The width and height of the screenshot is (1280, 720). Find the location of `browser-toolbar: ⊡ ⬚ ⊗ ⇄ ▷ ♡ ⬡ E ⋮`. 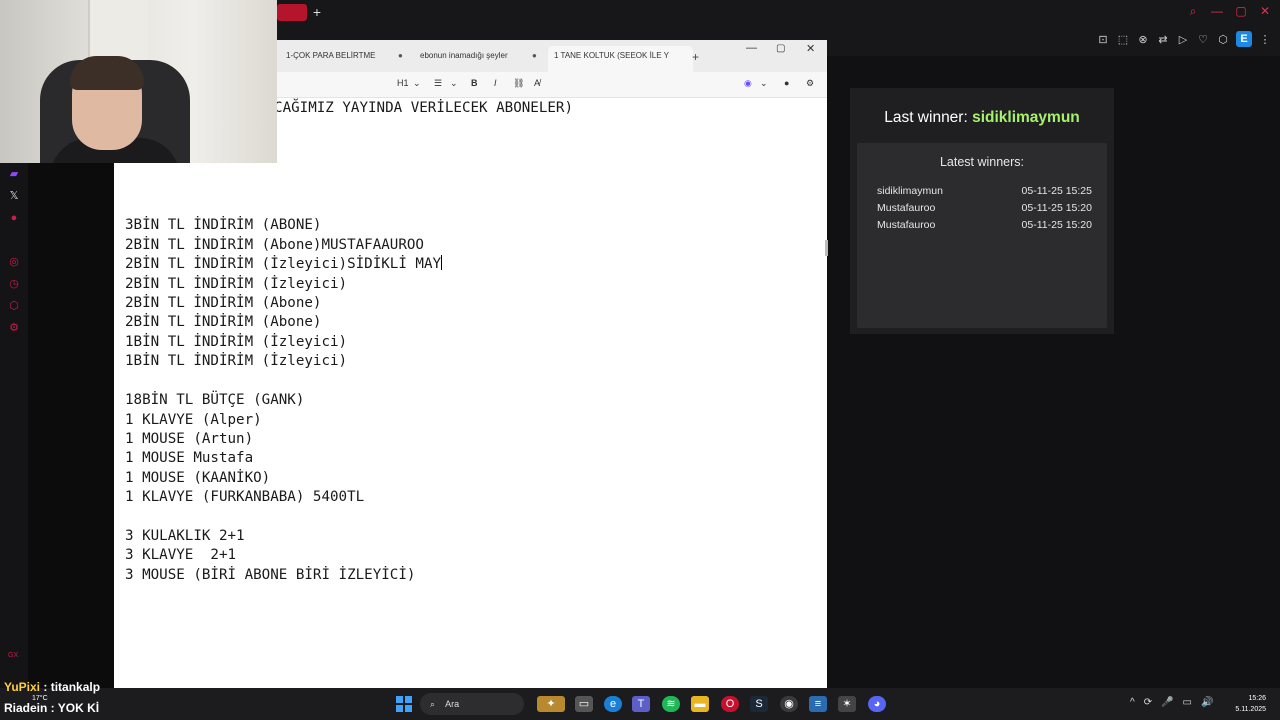

browser-toolbar: ⊡ ⬚ ⊗ ⇄ ▷ ♡ ⬡ E ⋮ is located at coordinates (1184, 39).